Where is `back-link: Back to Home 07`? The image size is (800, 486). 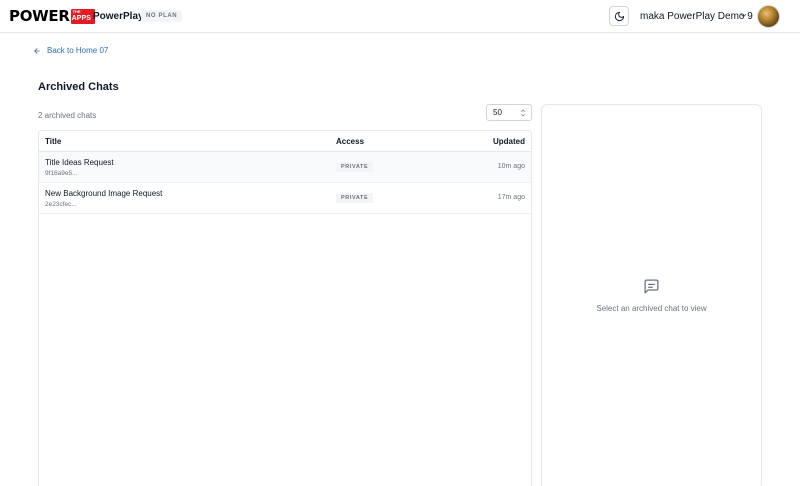
back-link: Back to Home 07 is located at coordinates (70, 51).